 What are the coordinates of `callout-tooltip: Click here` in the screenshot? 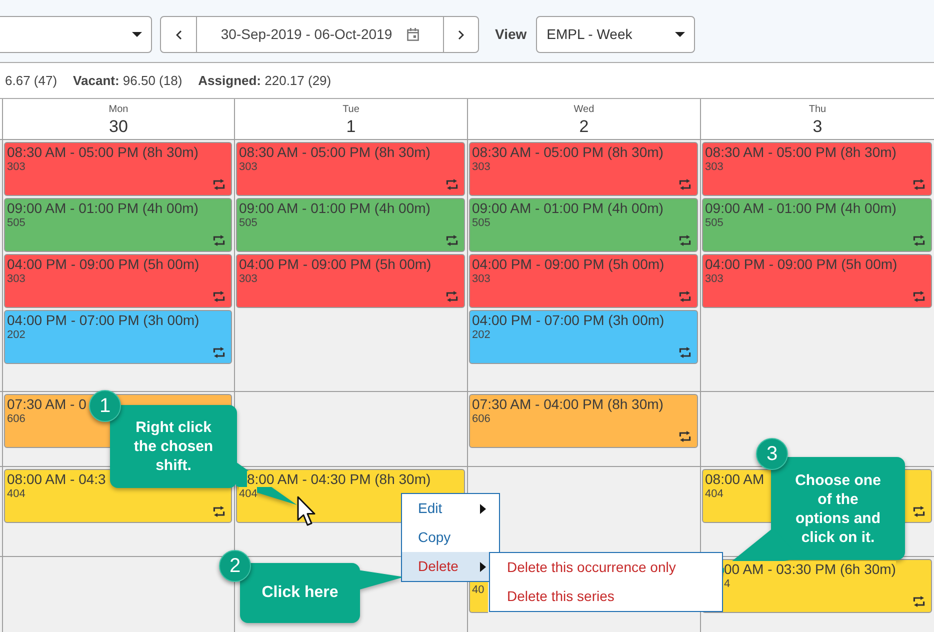 It's located at (322, 593).